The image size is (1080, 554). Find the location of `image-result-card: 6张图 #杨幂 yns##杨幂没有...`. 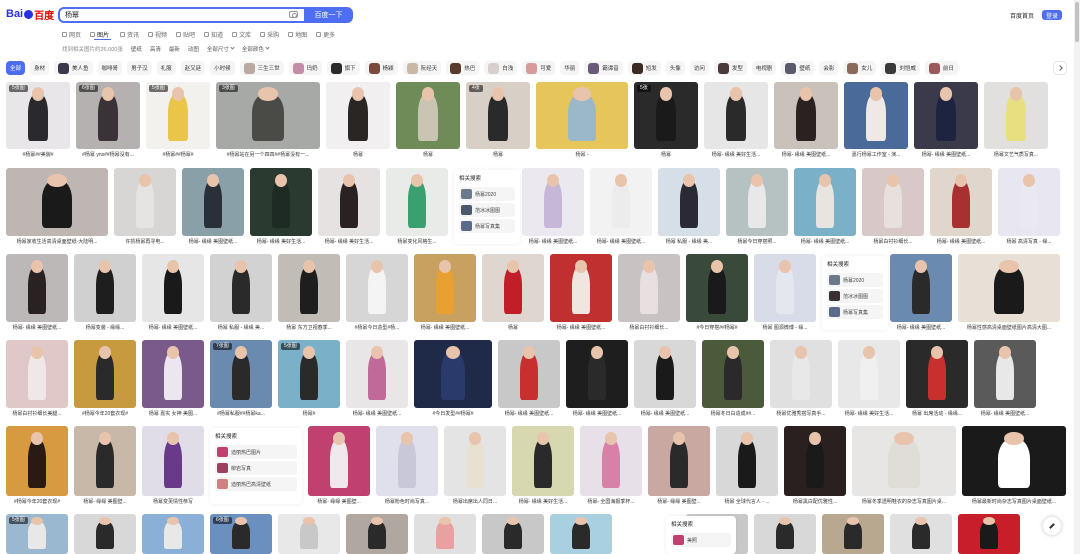

image-result-card: 6张图 #杨幂 yns##杨幂没有... is located at coordinates (108, 120).